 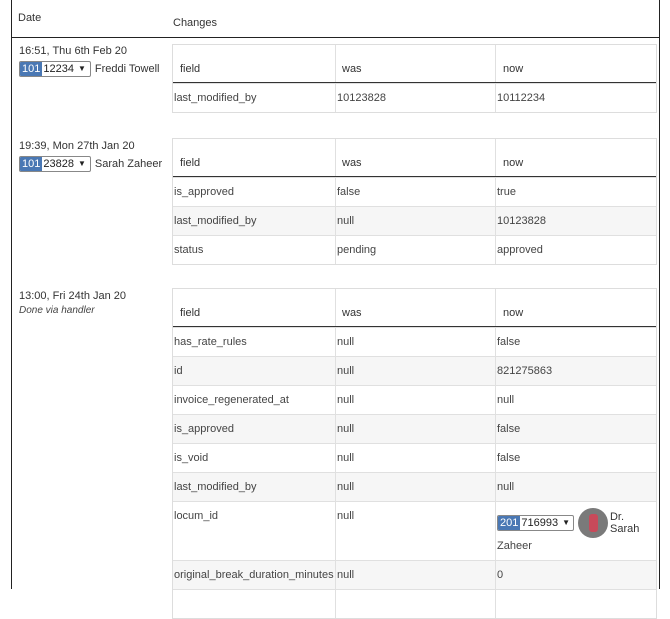 I want to click on entry-timestamp: 19:39, Mon 27th Jan 20, so click(x=77, y=146).